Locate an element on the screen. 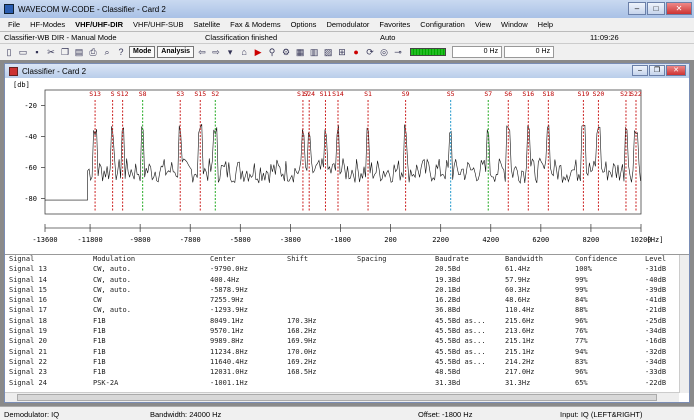  menu-options: Options is located at coordinates (304, 24).